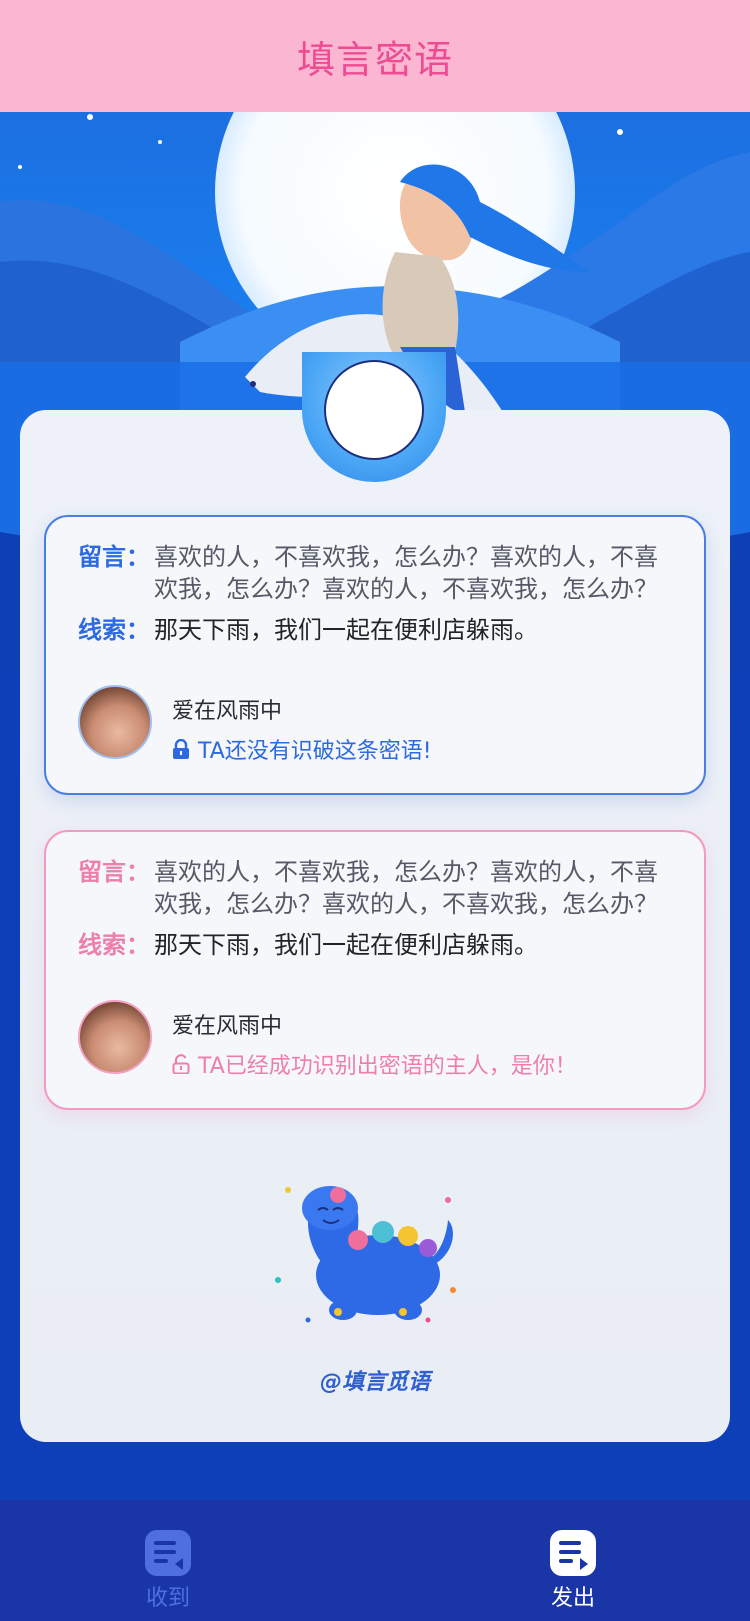  I want to click on header-bar: 填言密语, so click(375, 56).